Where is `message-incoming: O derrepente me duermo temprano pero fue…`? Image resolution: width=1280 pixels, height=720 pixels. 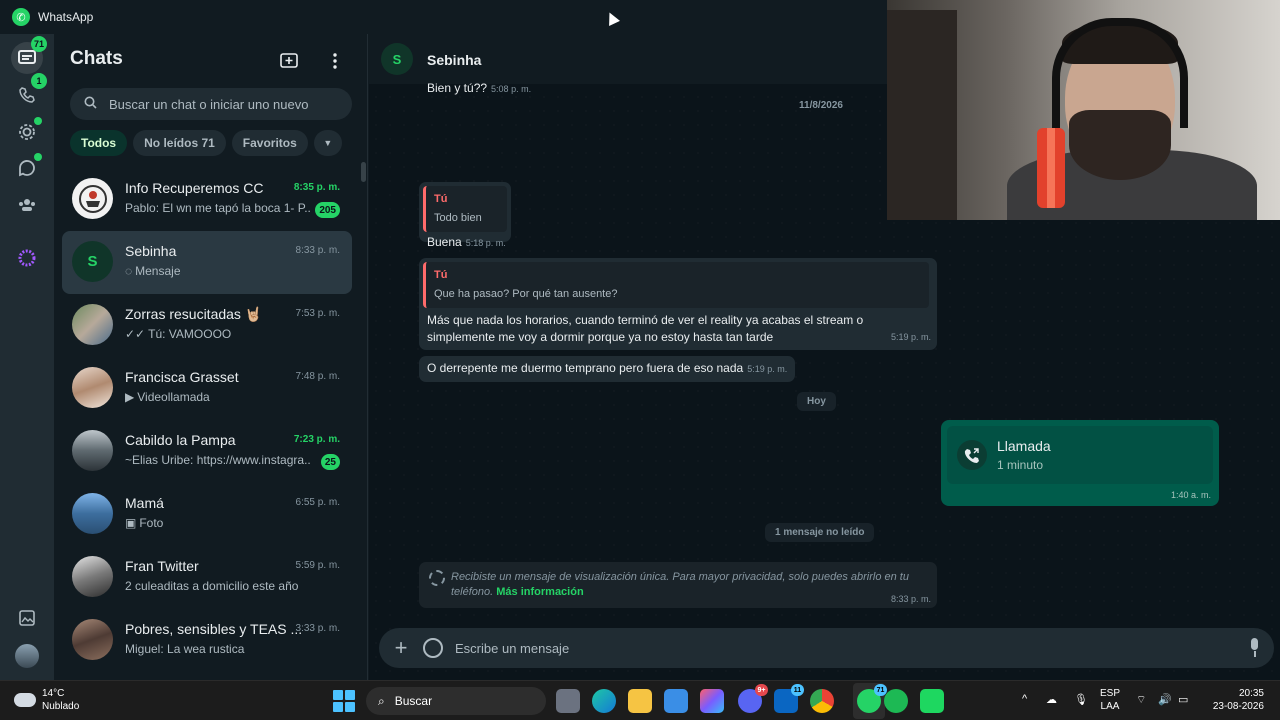 message-incoming: O derrepente me duermo temprano pero fue… is located at coordinates (607, 369).